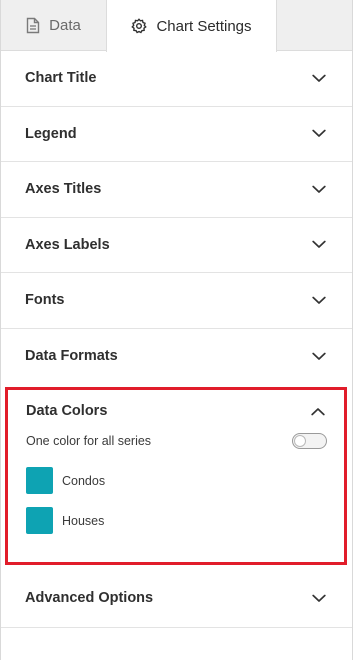 This screenshot has width=353, height=660. What do you see at coordinates (61, 78) in the screenshot?
I see `section-label: Chart Title` at bounding box center [61, 78].